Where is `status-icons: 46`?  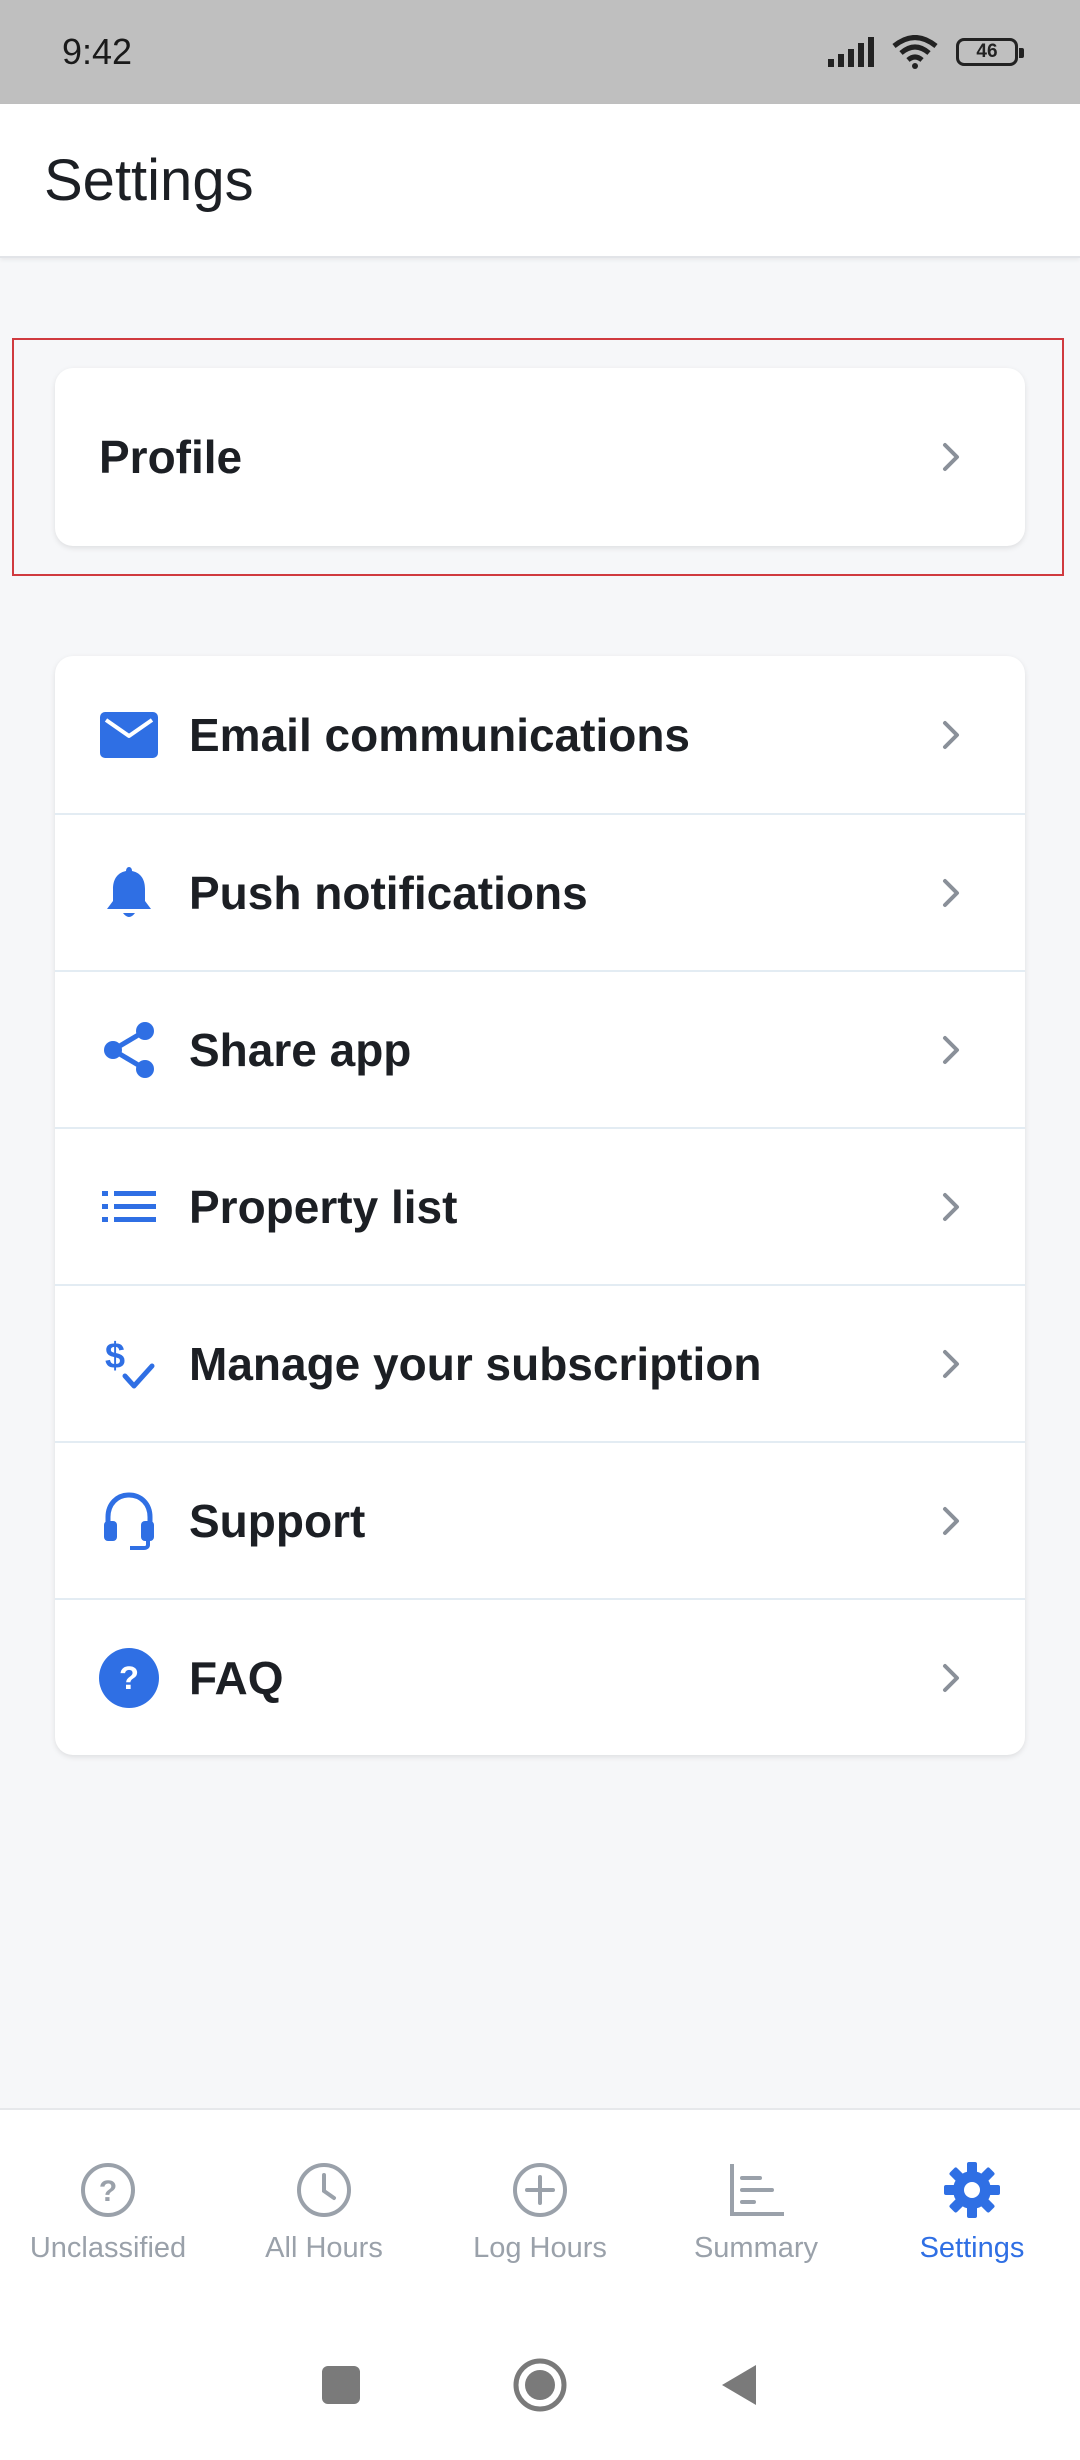
status-icons: 46 is located at coordinates (926, 52).